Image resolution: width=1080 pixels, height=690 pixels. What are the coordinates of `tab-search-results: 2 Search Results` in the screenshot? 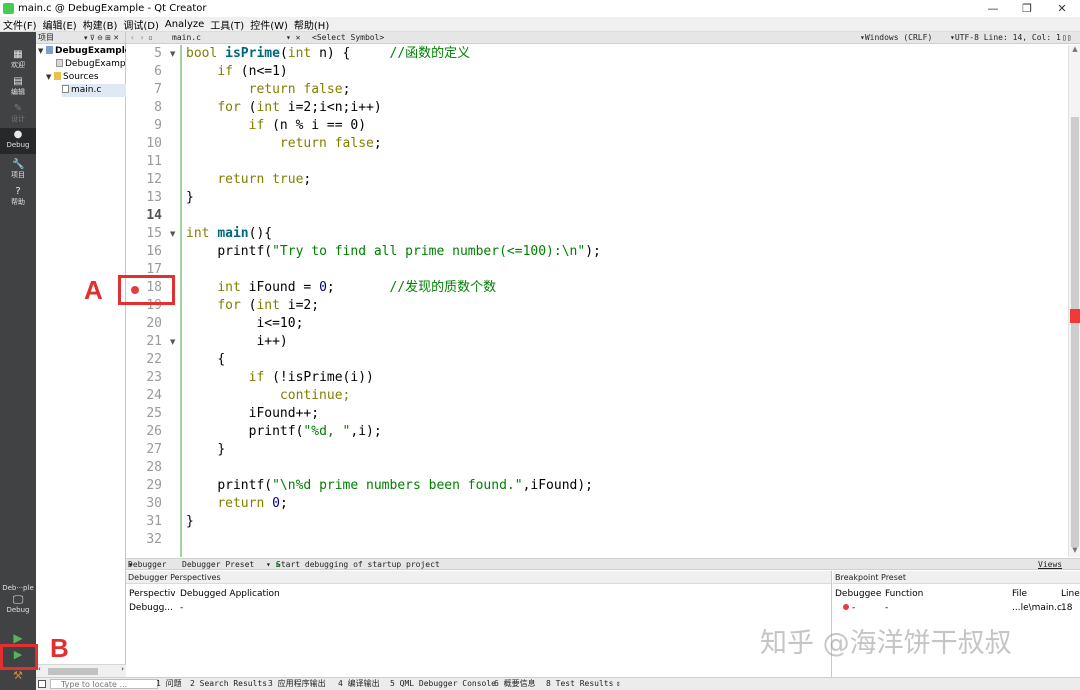 It's located at (228, 684).